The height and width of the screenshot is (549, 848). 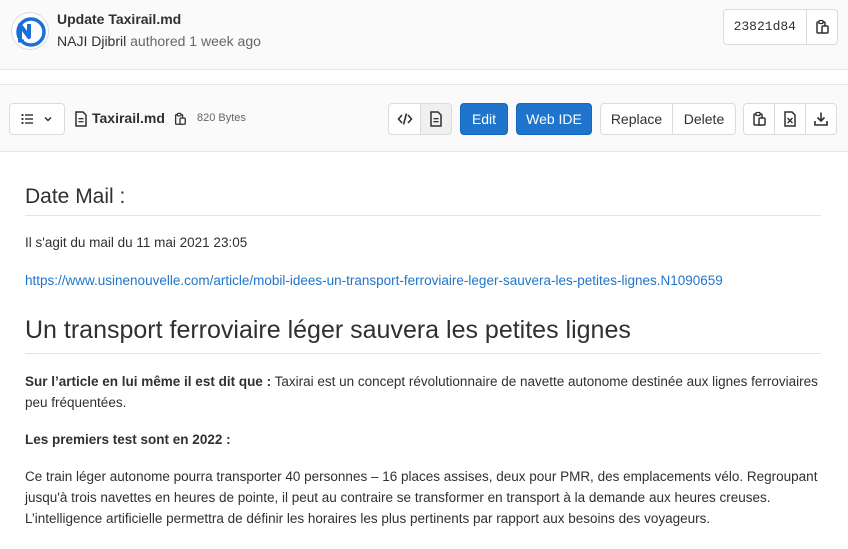 I want to click on download-icon, so click(x=821, y=119).